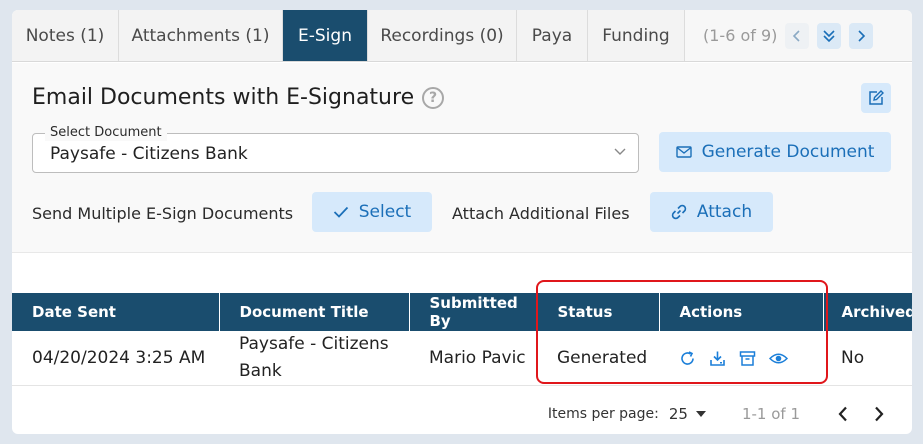 Image resolution: width=923 pixels, height=444 pixels. I want to click on check-icon, so click(340, 212).